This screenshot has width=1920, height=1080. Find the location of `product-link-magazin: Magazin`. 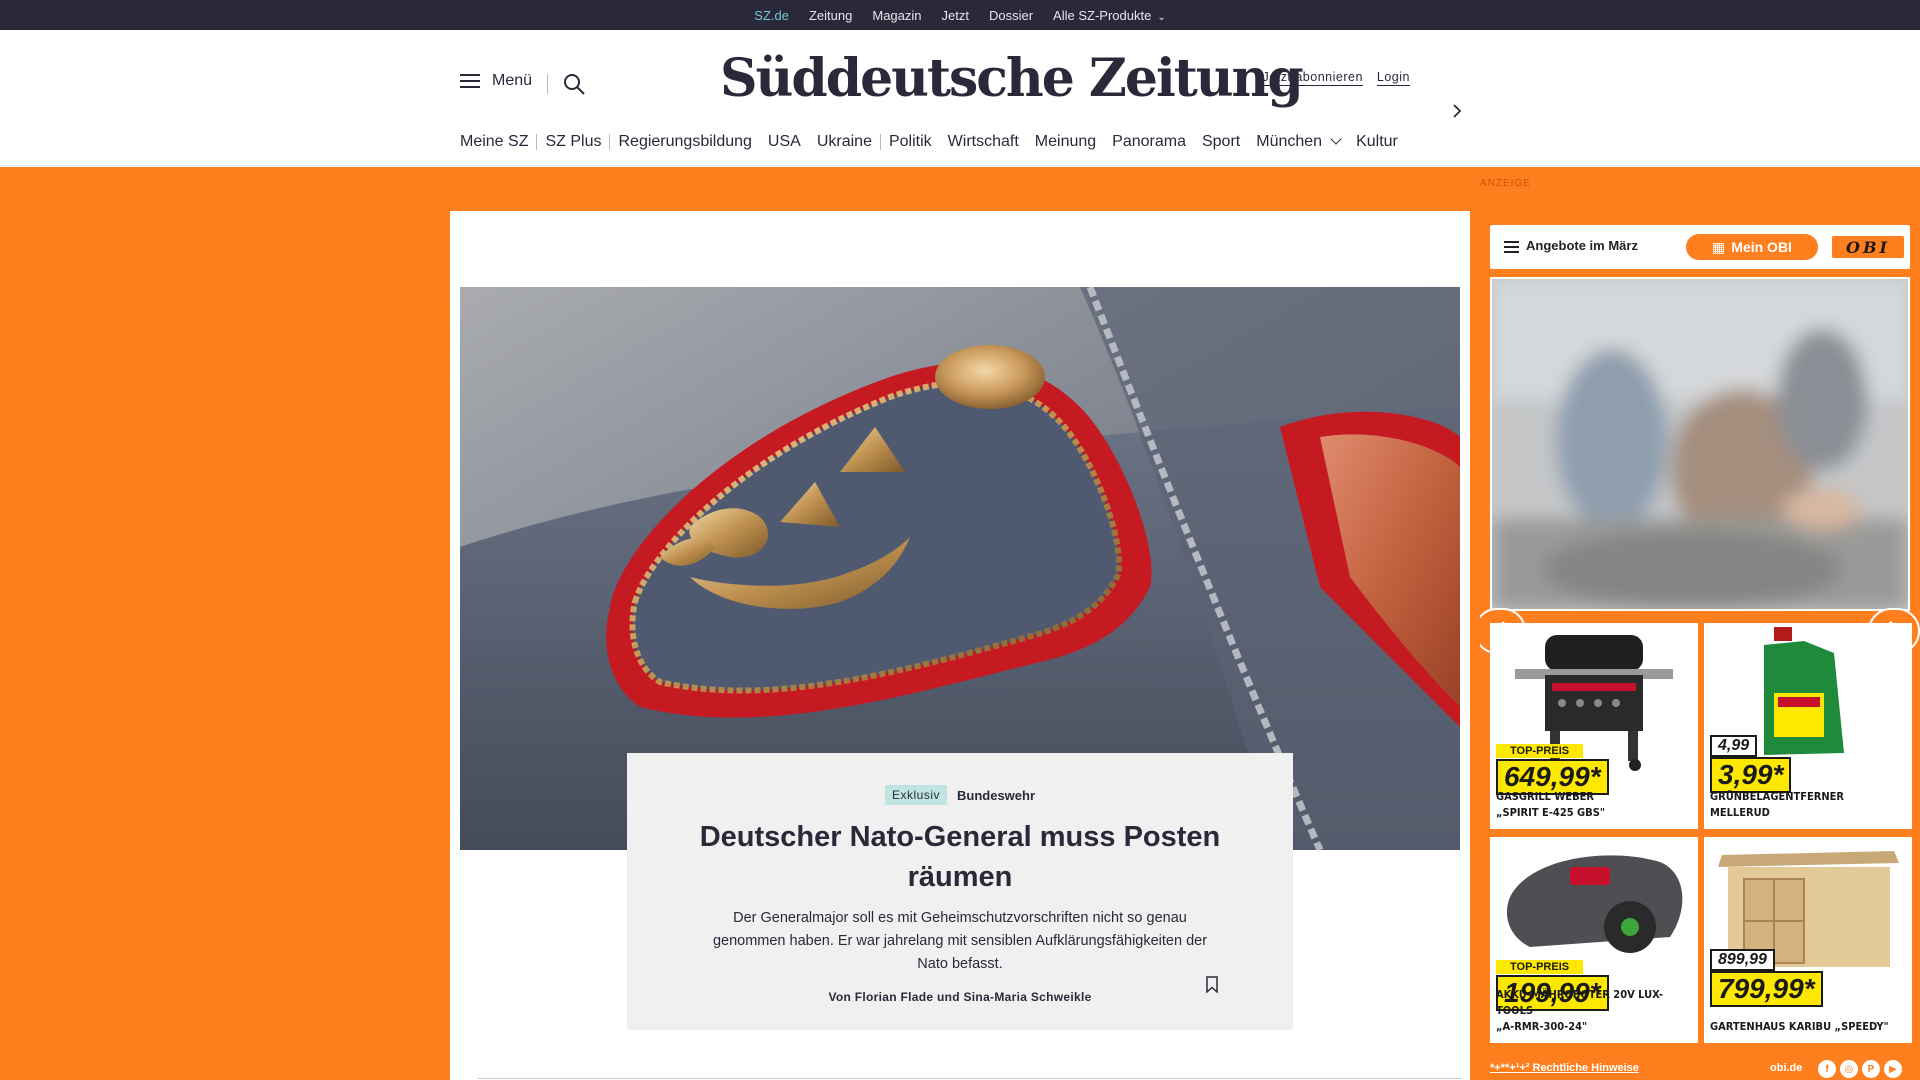

product-link-magazin: Magazin is located at coordinates (896, 15).